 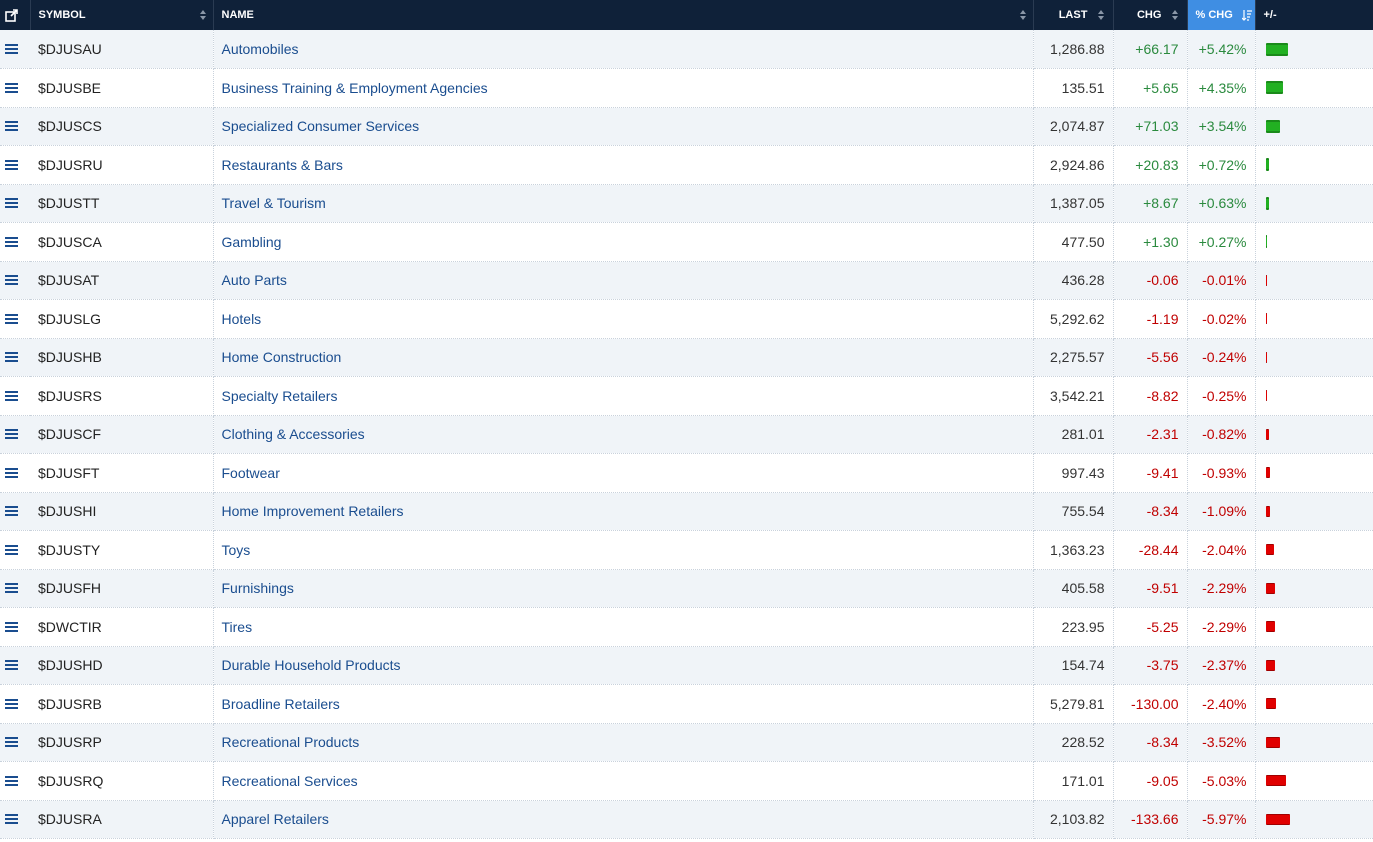 I want to click on symbol-column-header: SYMBOL, so click(x=122, y=15).